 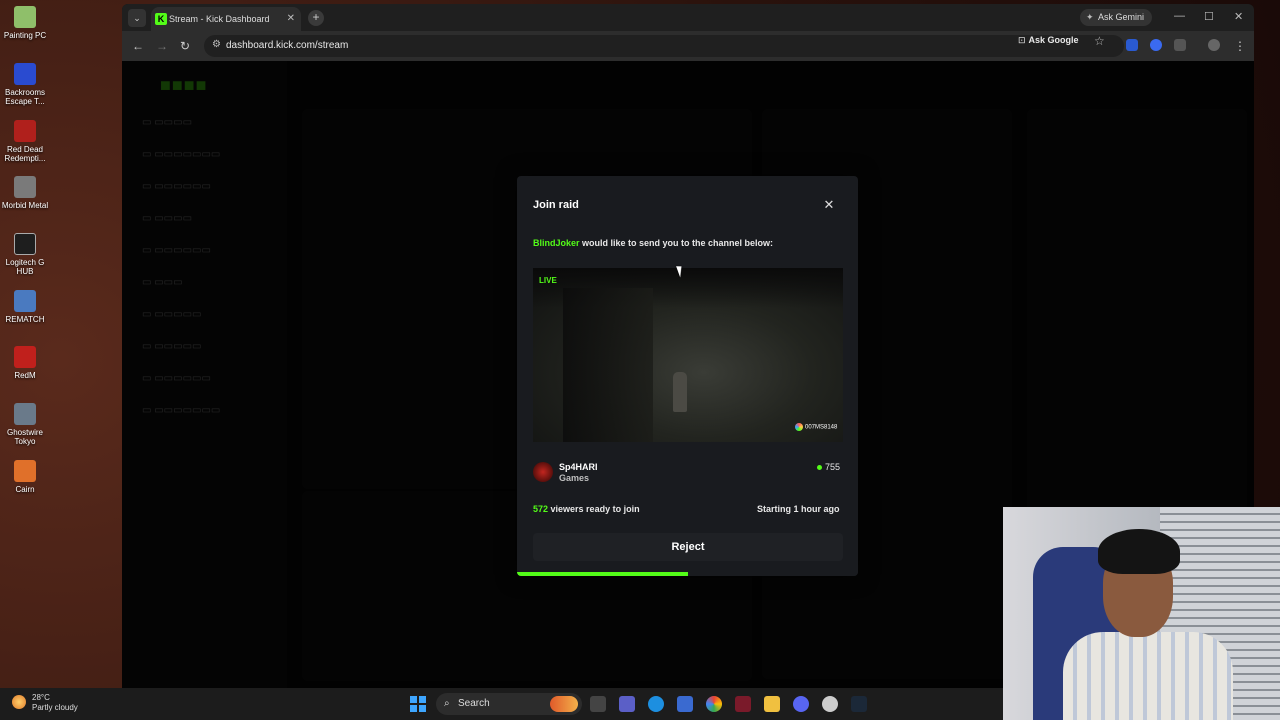 I want to click on desktop-icon-cairn: Cairn, so click(x=25, y=477).